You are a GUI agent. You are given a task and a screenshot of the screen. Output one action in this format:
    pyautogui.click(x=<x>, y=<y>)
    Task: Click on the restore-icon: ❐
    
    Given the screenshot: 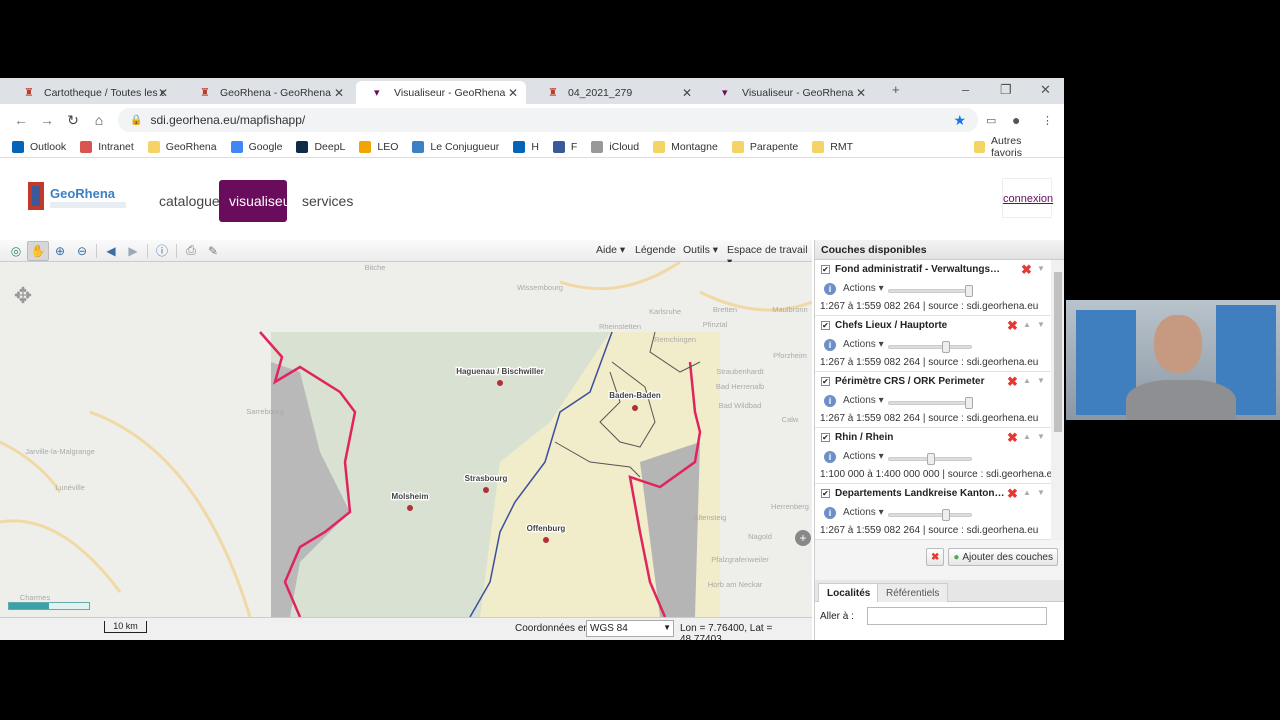 What is the action you would take?
    pyautogui.click(x=1006, y=90)
    